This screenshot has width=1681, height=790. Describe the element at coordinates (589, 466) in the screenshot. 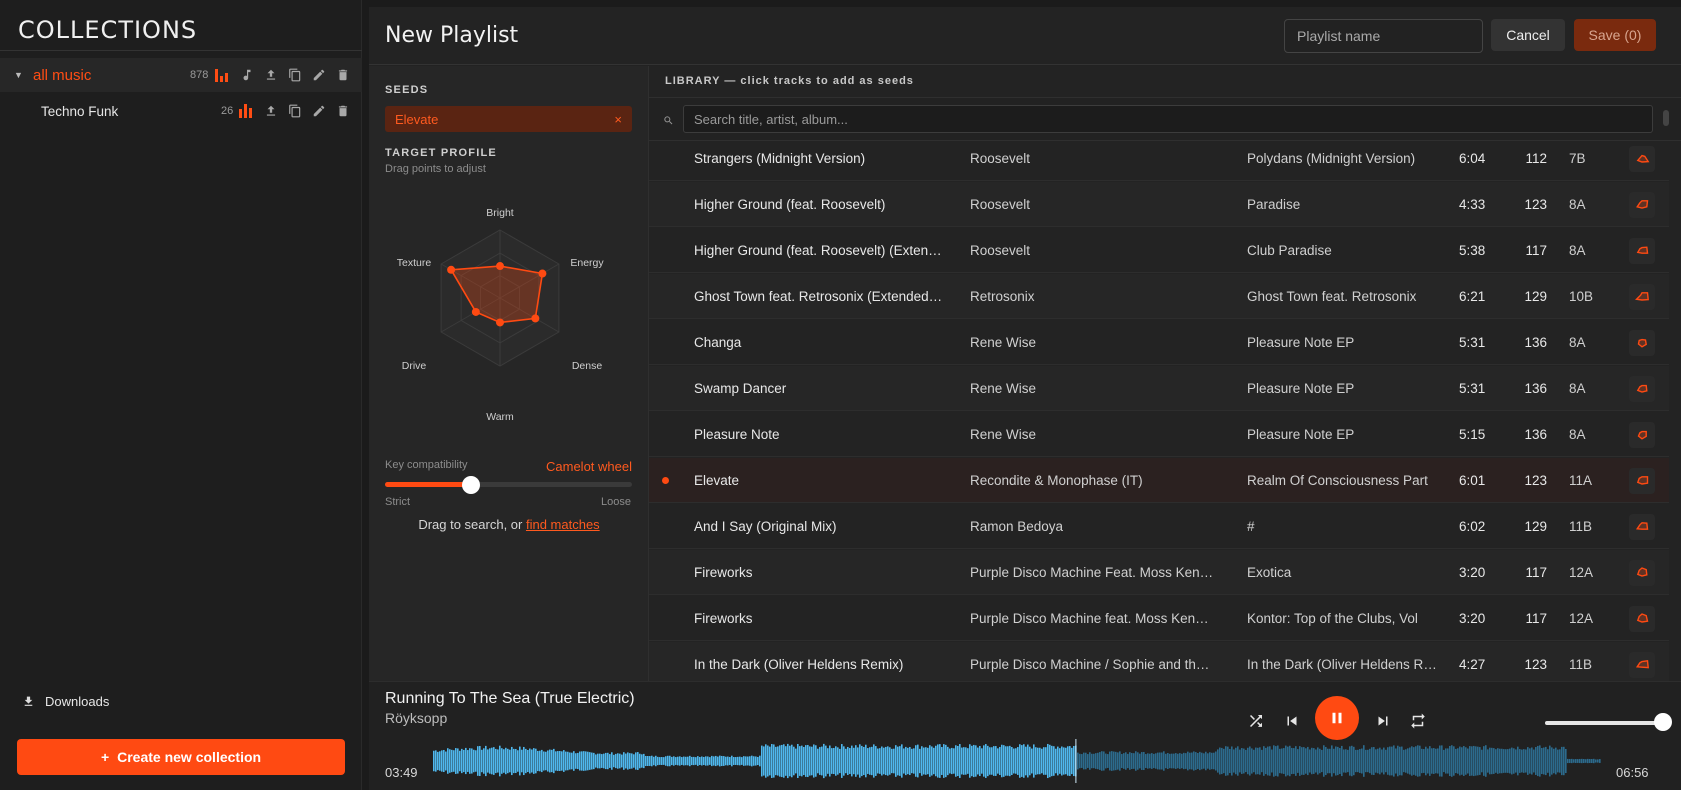

I see `camelot-wheel-toggle: Camelot wheel` at that location.